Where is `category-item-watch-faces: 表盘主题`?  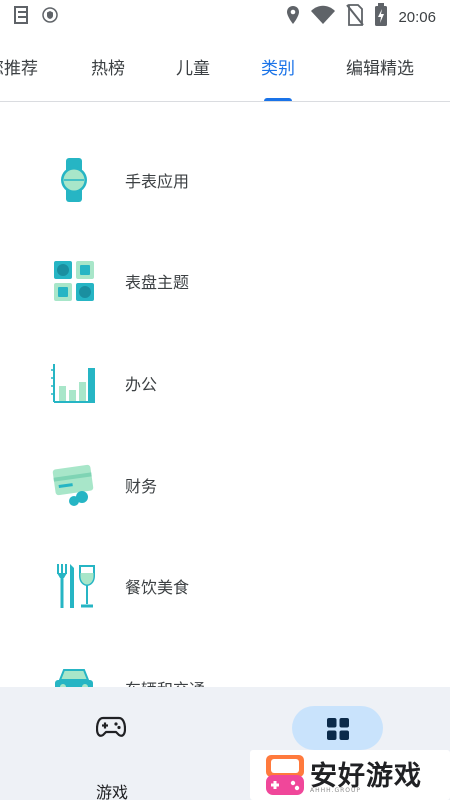
category-item-watch-faces: 表盘主题 is located at coordinates (225, 281).